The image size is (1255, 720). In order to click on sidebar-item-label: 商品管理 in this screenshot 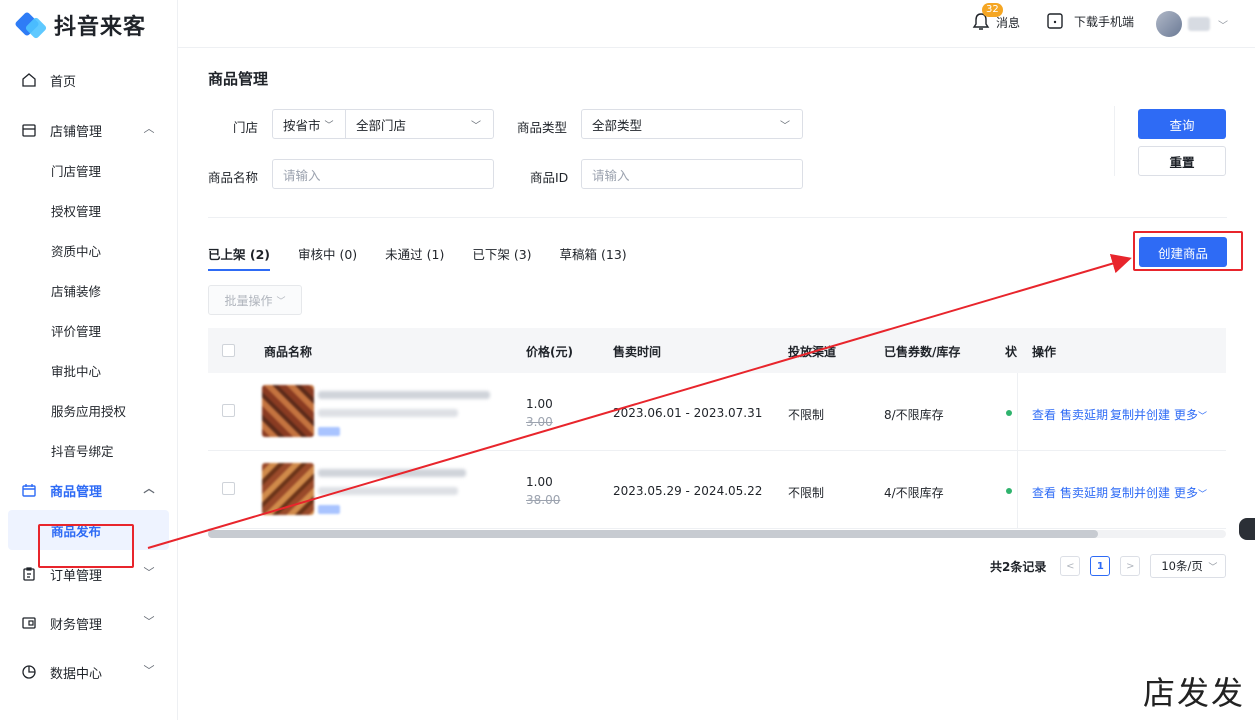, I will do `click(76, 492)`.